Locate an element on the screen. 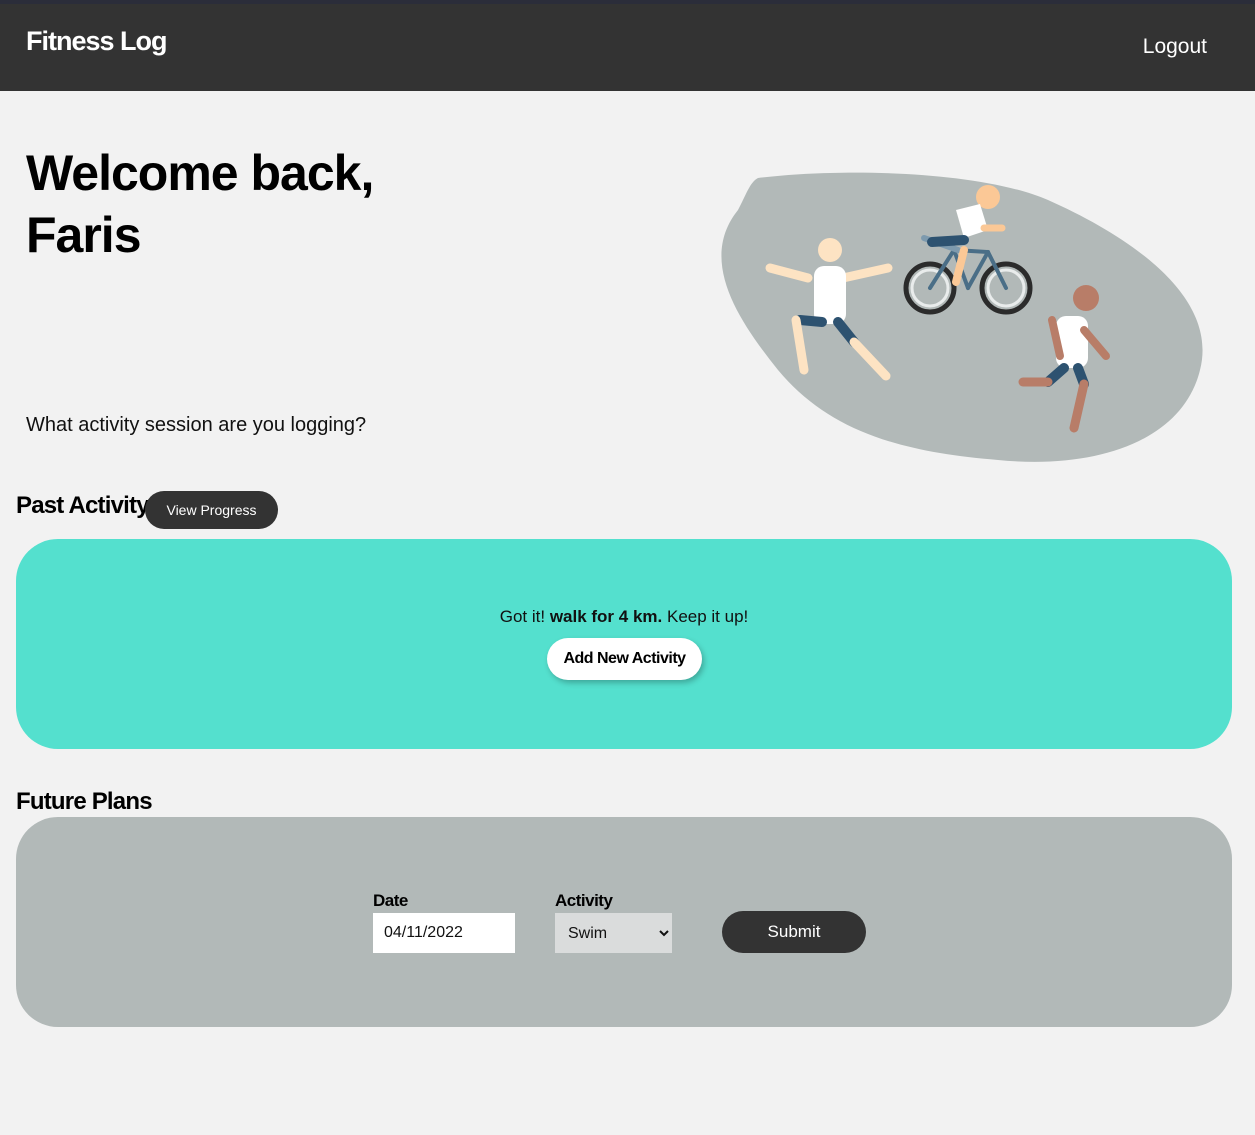 The width and height of the screenshot is (1255, 1135). submit-button: Submit is located at coordinates (794, 932).